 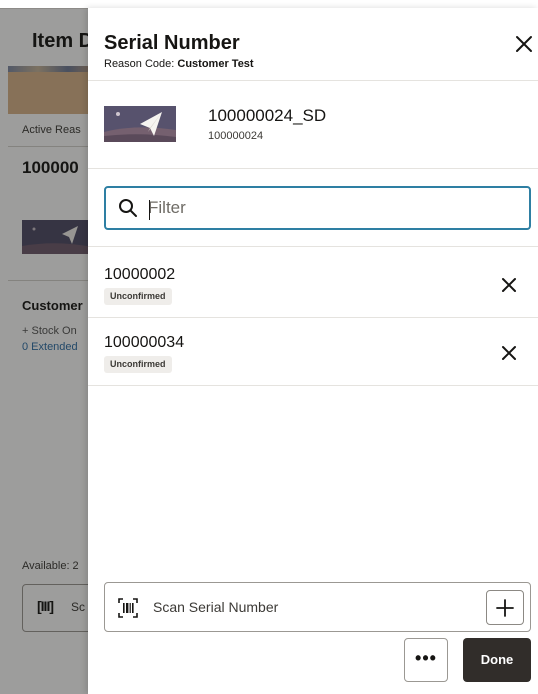 I want to click on scan-serial-field: Scan Serial Number, so click(x=317, y=607).